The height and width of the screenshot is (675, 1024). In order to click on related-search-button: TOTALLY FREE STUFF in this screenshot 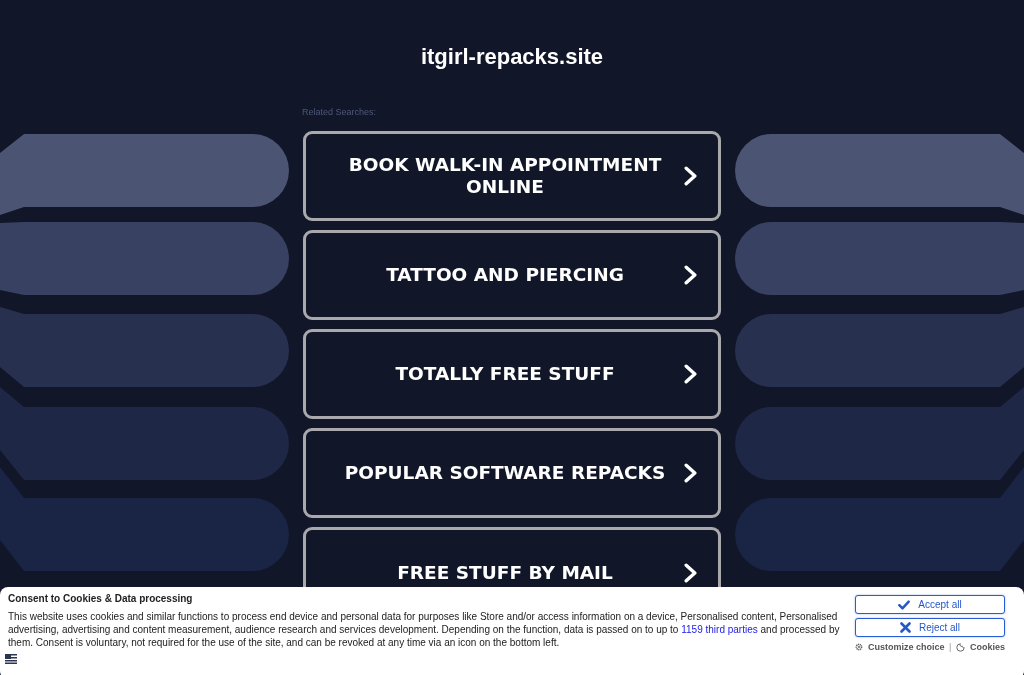, I will do `click(512, 374)`.